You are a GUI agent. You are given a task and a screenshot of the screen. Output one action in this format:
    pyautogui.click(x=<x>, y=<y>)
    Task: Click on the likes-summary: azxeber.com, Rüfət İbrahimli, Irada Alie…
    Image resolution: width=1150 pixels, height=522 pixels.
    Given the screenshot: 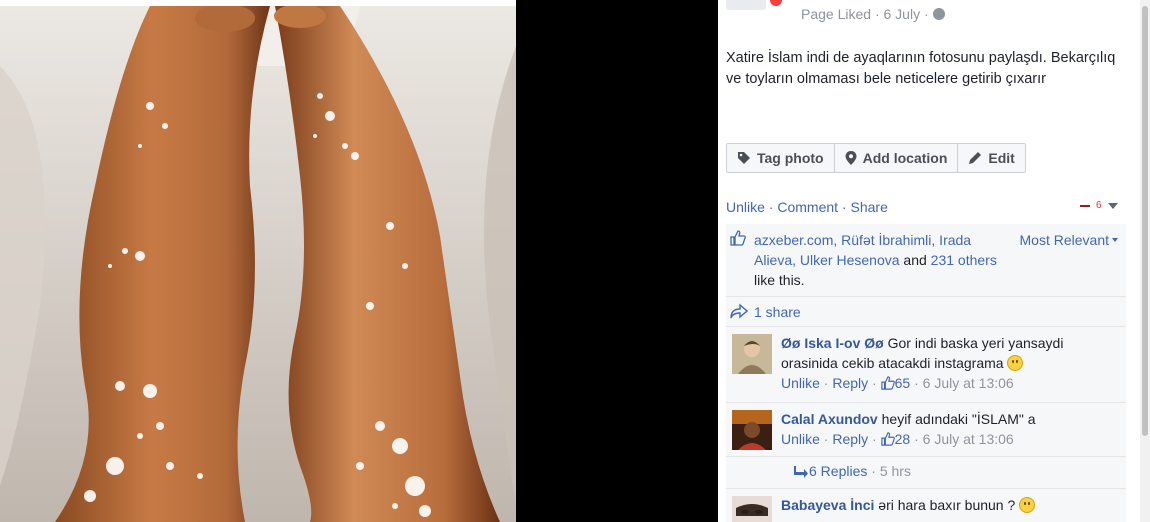 What is the action you would take?
    pyautogui.click(x=926, y=260)
    